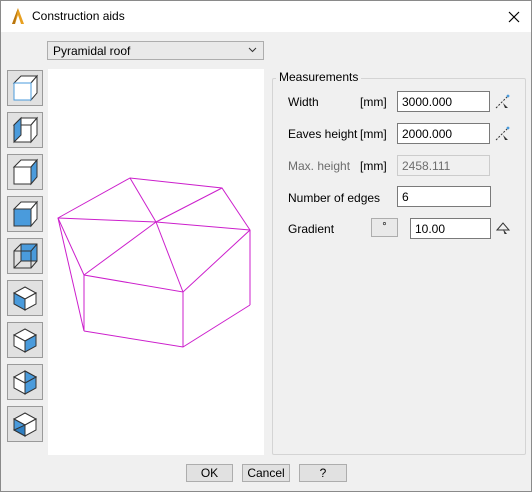  Describe the element at coordinates (443, 165) in the screenshot. I see `max-height-field: 2458.111` at that location.